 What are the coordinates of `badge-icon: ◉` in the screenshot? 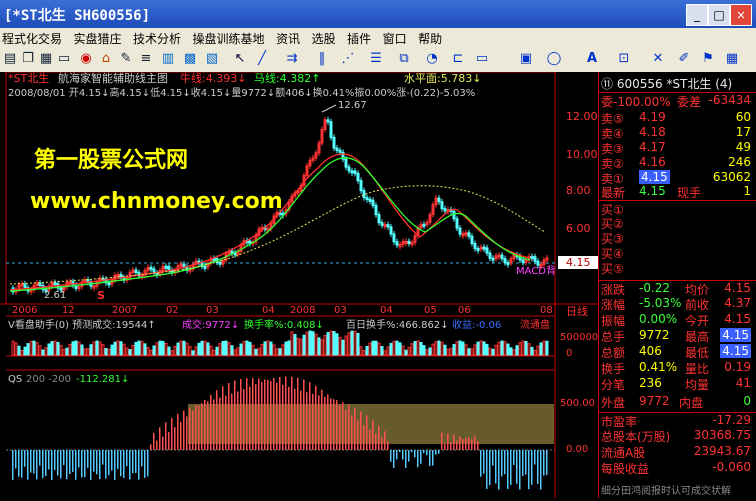 It's located at (86, 59).